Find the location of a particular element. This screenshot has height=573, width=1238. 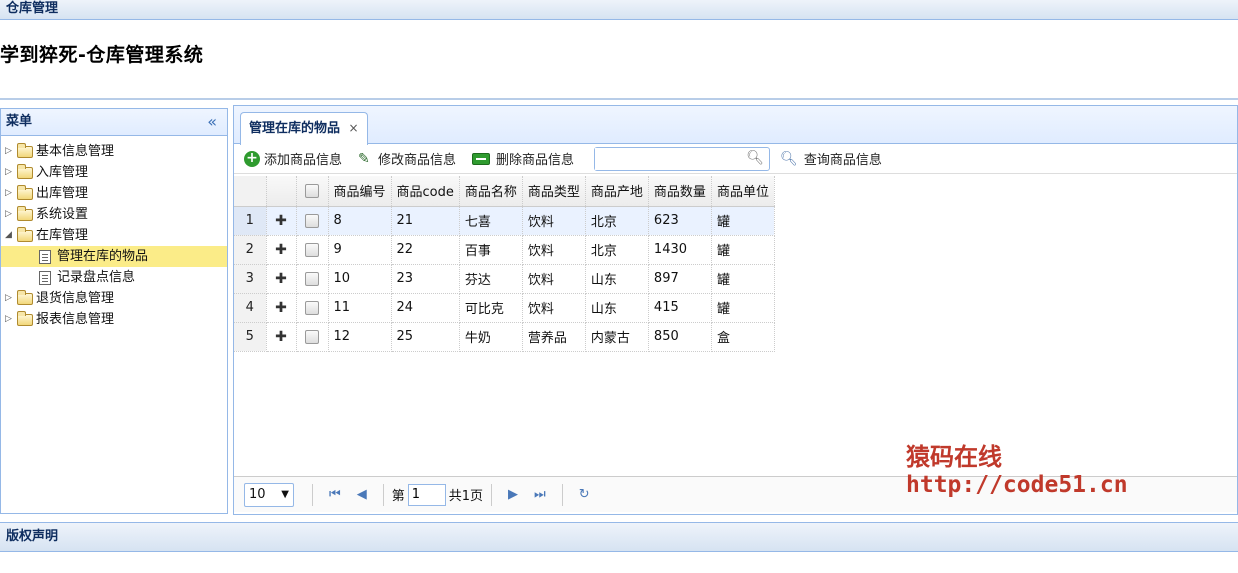

open-folder-icon is located at coordinates (25, 234).